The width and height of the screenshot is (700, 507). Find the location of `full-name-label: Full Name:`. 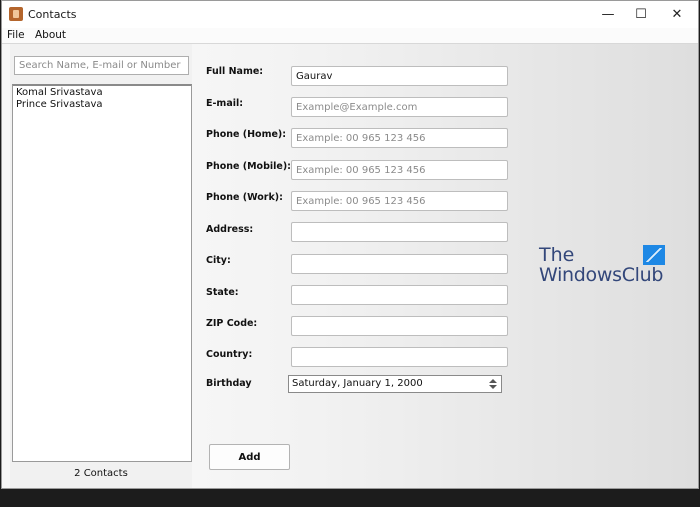

full-name-label: Full Name: is located at coordinates (235, 71).